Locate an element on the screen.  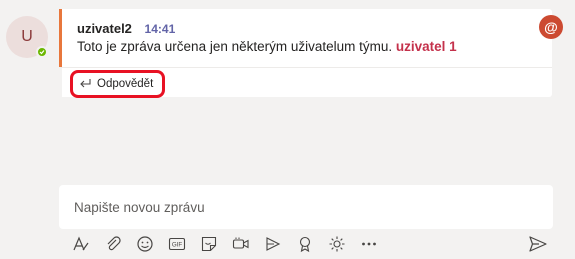
meet-now-icon is located at coordinates (248, 244).